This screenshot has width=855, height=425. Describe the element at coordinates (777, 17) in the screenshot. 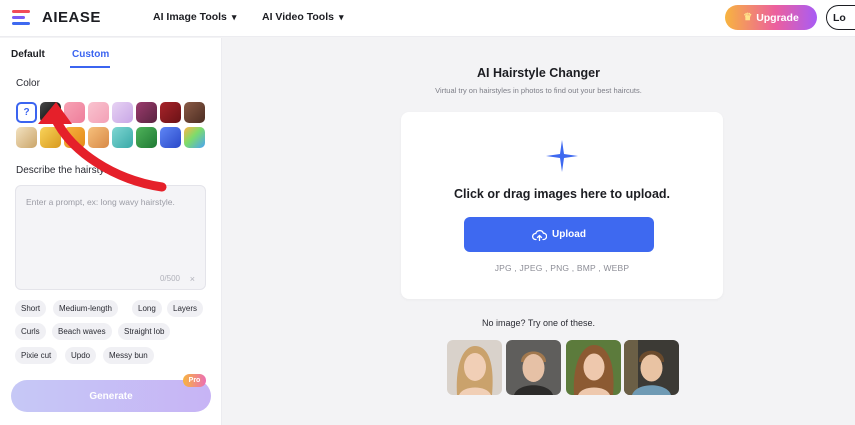

I see `upgrade-label: Upgrade` at that location.